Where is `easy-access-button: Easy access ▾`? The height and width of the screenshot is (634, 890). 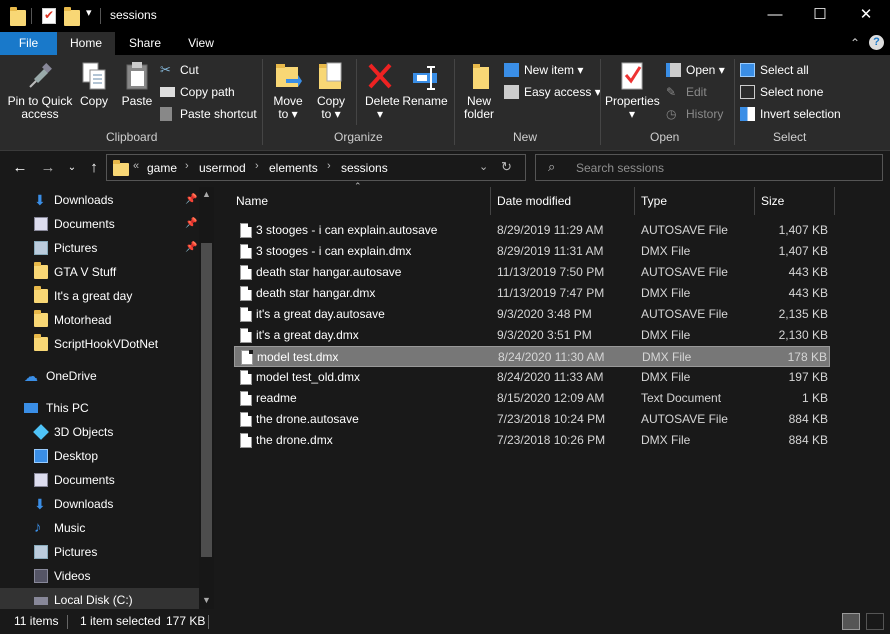
easy-access-button: Easy access ▾ is located at coordinates (552, 92).